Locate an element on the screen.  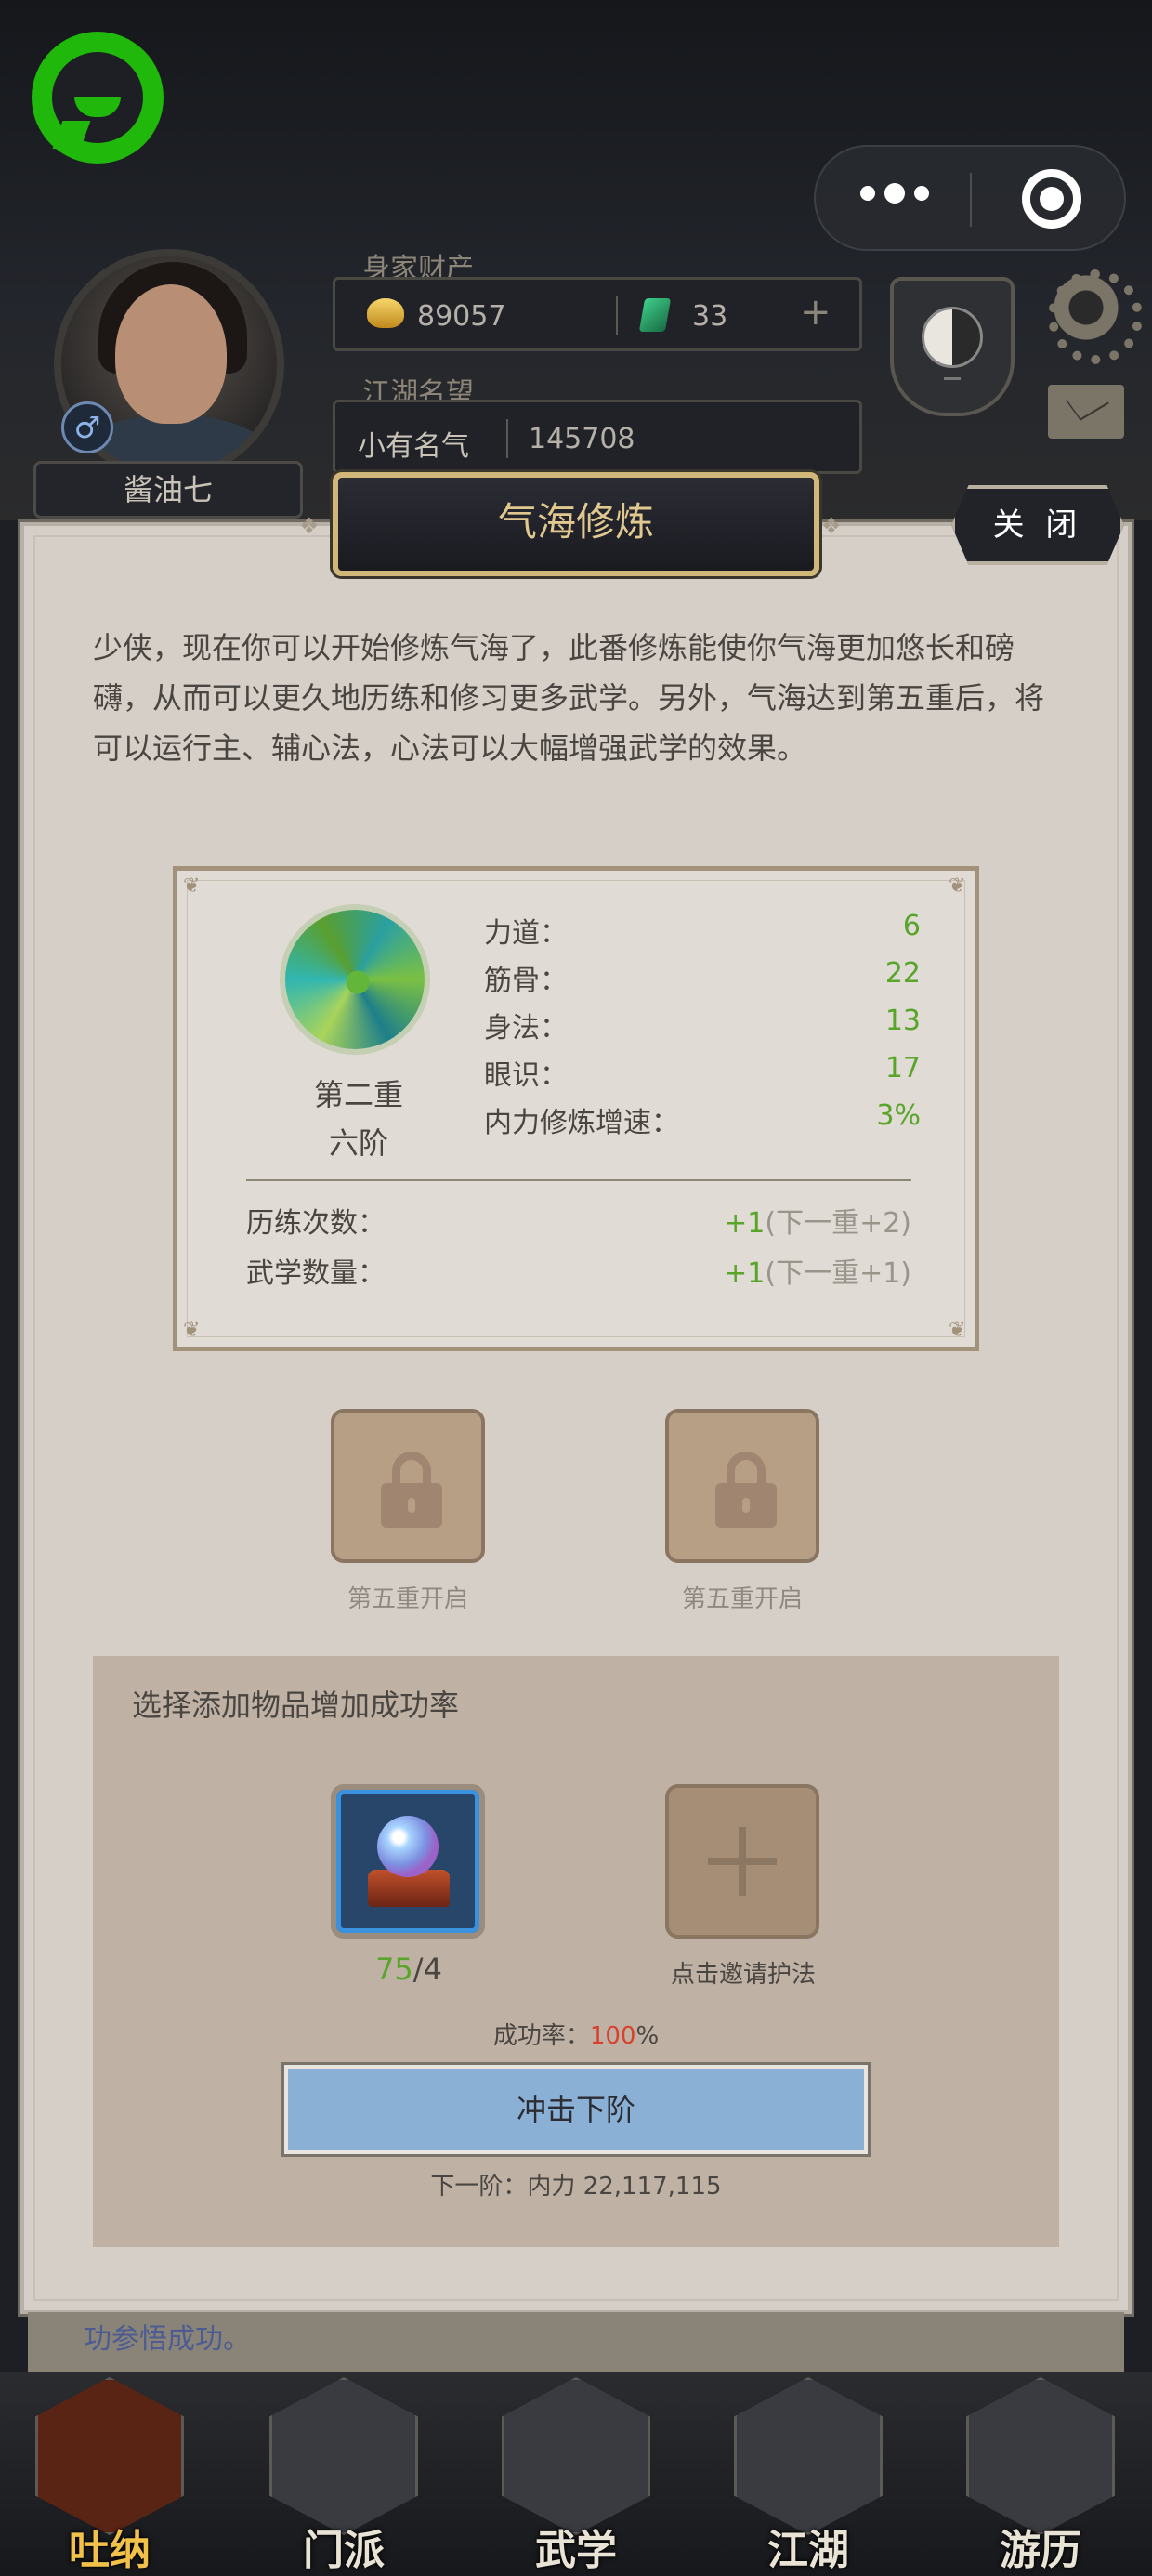
jade-icon is located at coordinates (655, 315).